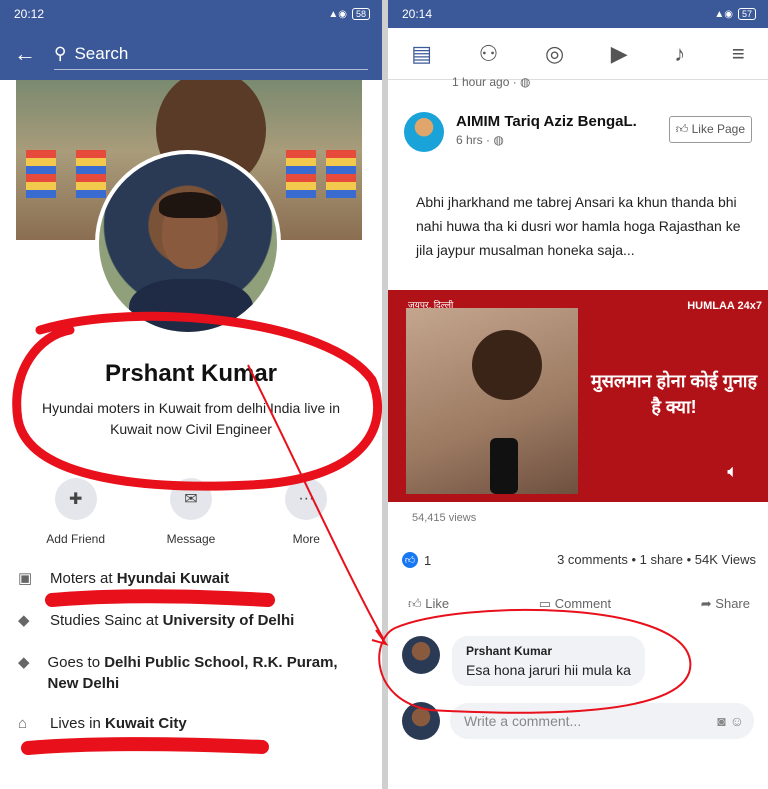 The image size is (768, 789). I want to click on engagement-stats: 3 comments • 1 share • 54K Views, so click(656, 560).